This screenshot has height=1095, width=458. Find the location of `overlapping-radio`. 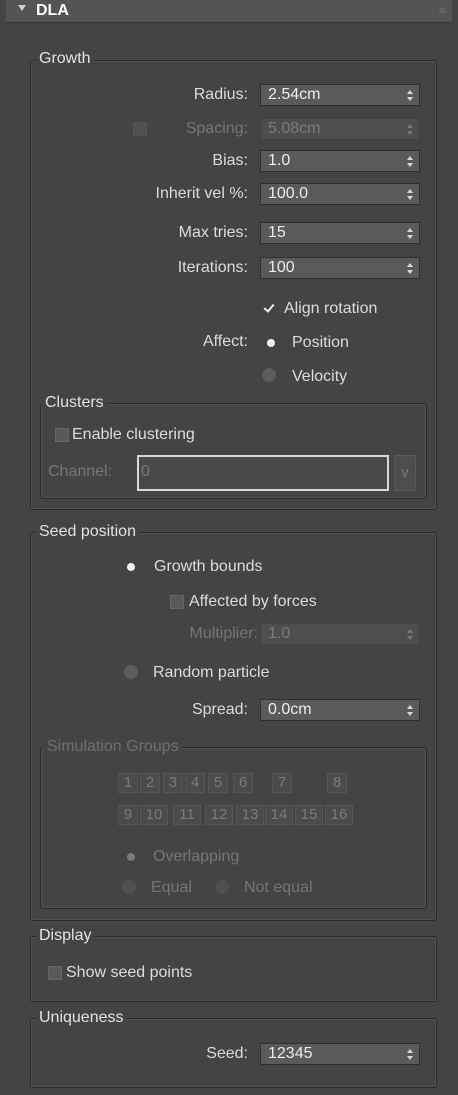

overlapping-radio is located at coordinates (131, 857).